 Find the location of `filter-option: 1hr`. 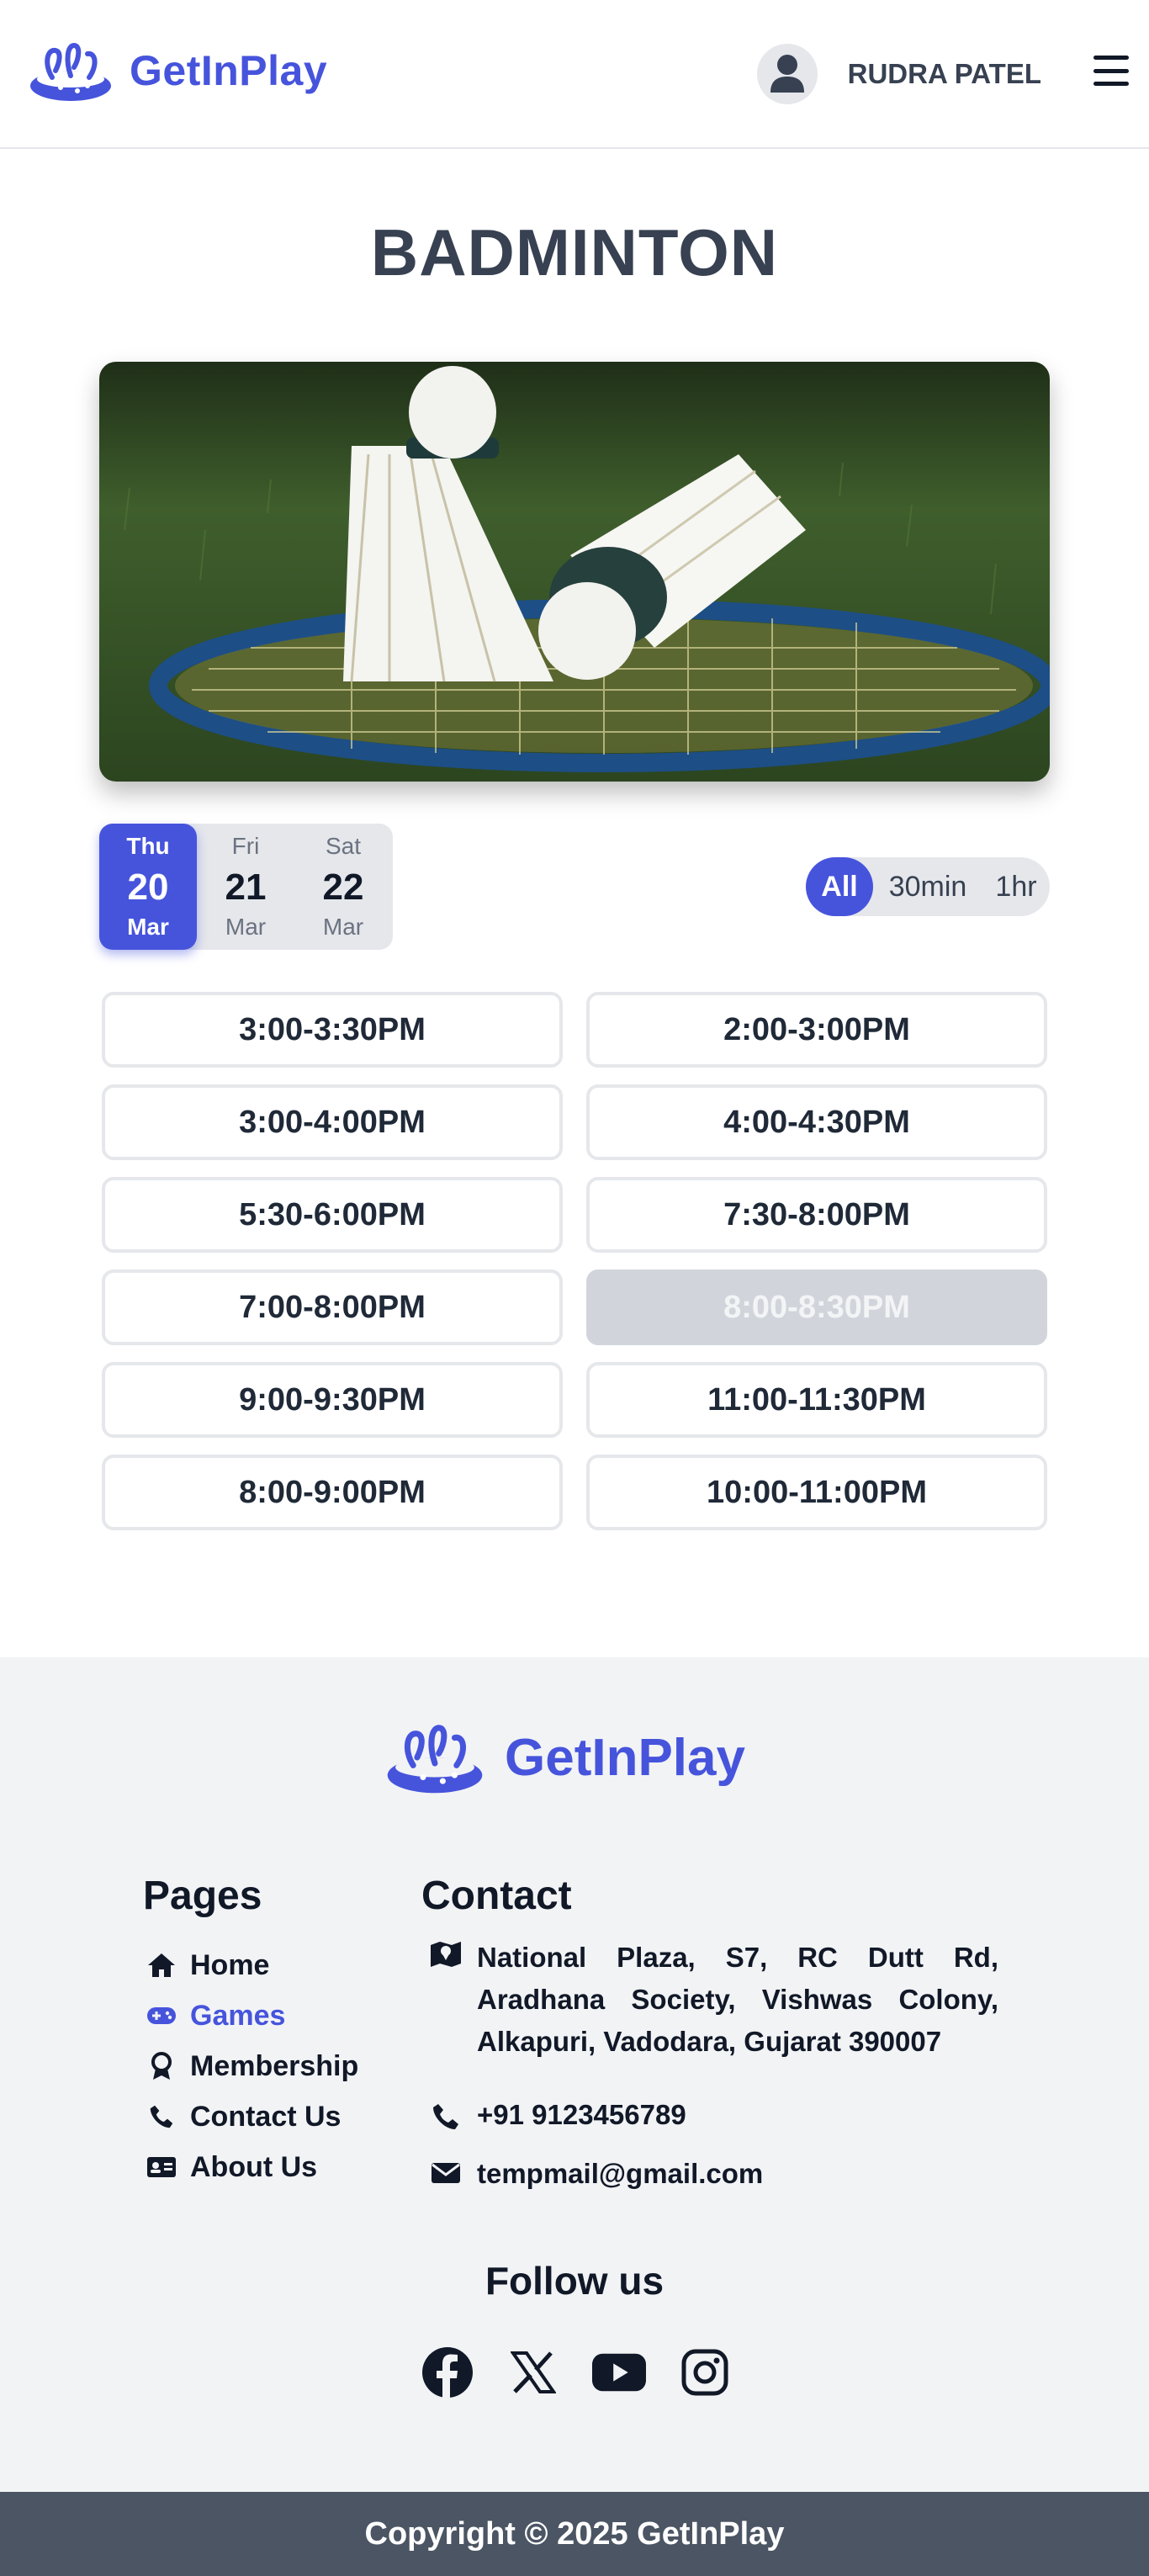

filter-option: 1hr is located at coordinates (1016, 886).